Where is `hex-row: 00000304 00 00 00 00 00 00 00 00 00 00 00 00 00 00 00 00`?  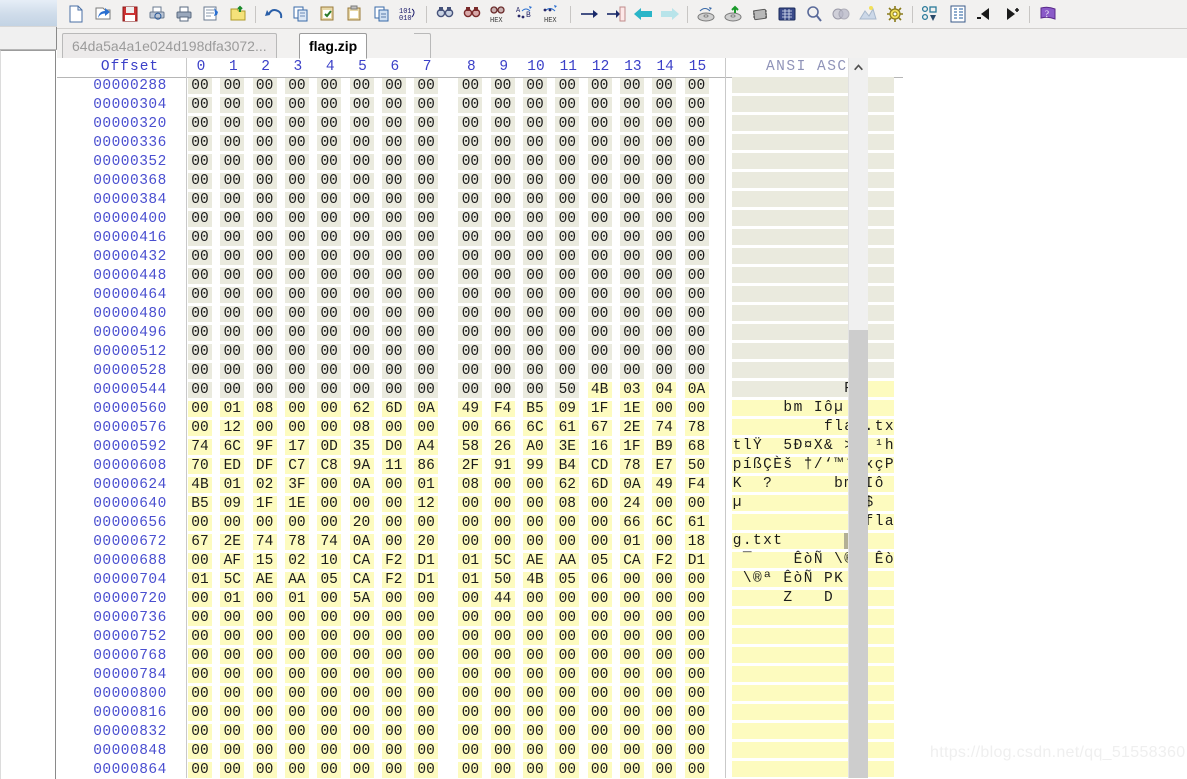
hex-row: 00000304 00 00 00 00 00 00 00 00 00 00 00 00 00 00 00 00 is located at coordinates (480, 105).